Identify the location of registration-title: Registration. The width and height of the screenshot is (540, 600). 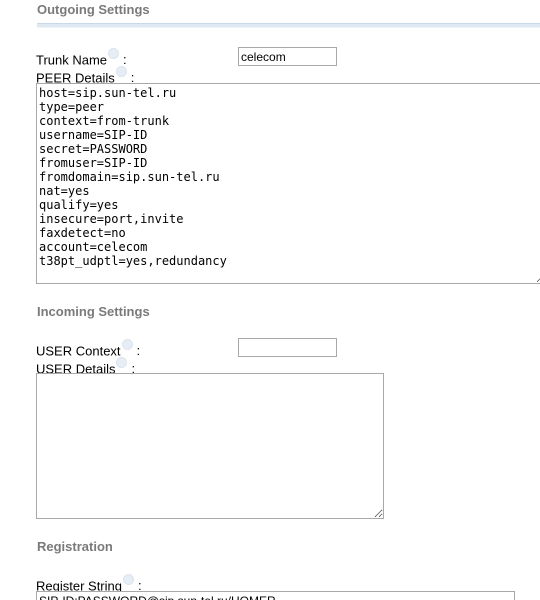
(75, 546).